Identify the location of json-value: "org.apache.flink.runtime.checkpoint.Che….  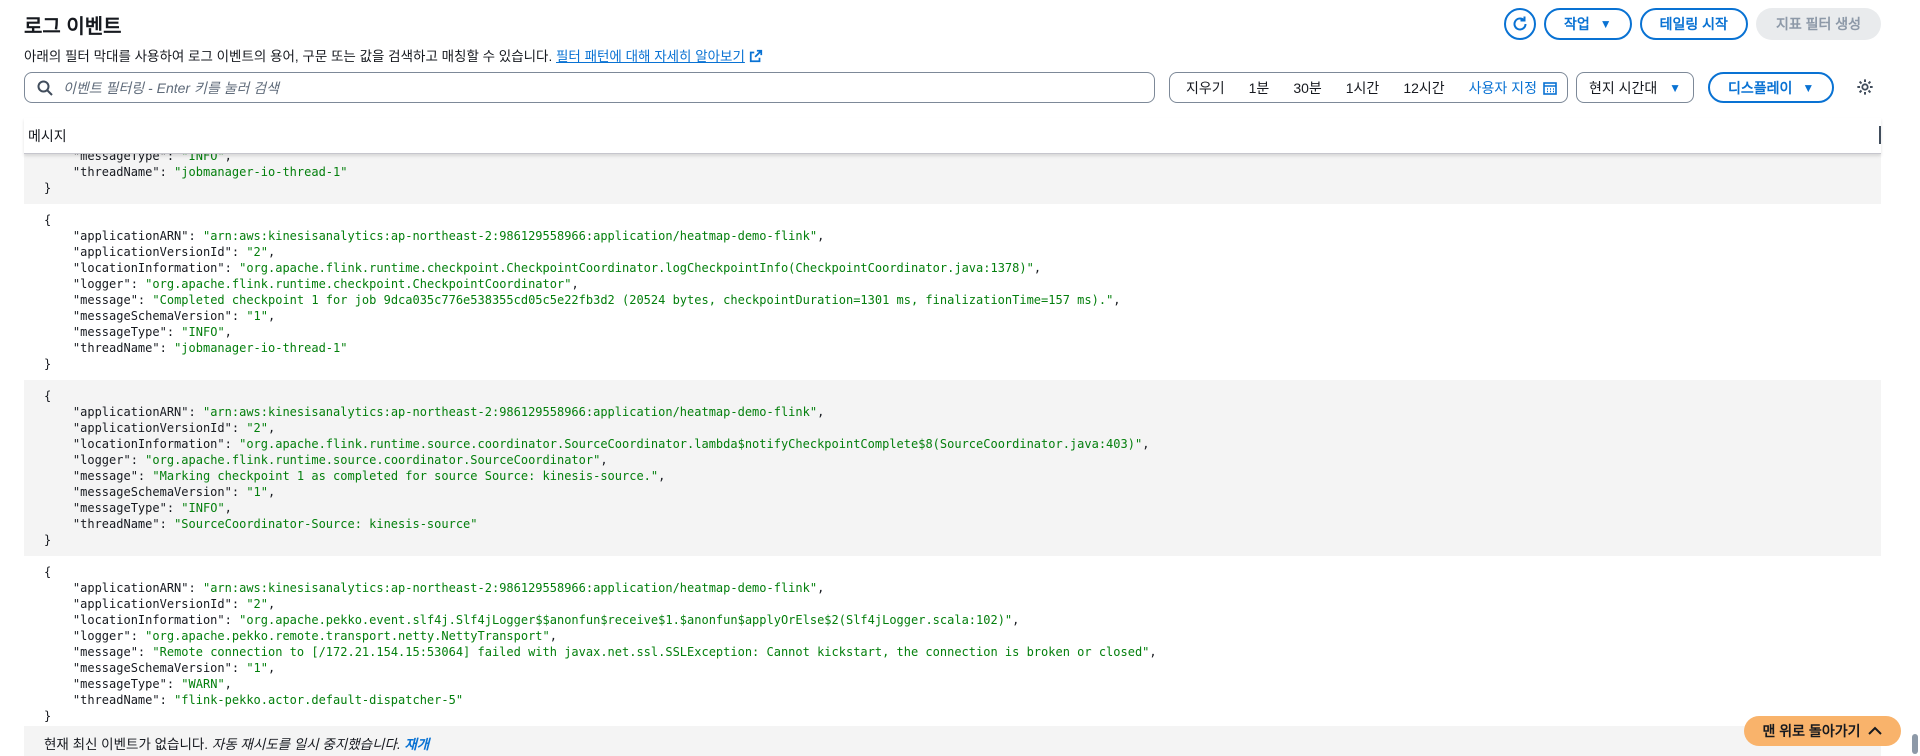
(358, 284).